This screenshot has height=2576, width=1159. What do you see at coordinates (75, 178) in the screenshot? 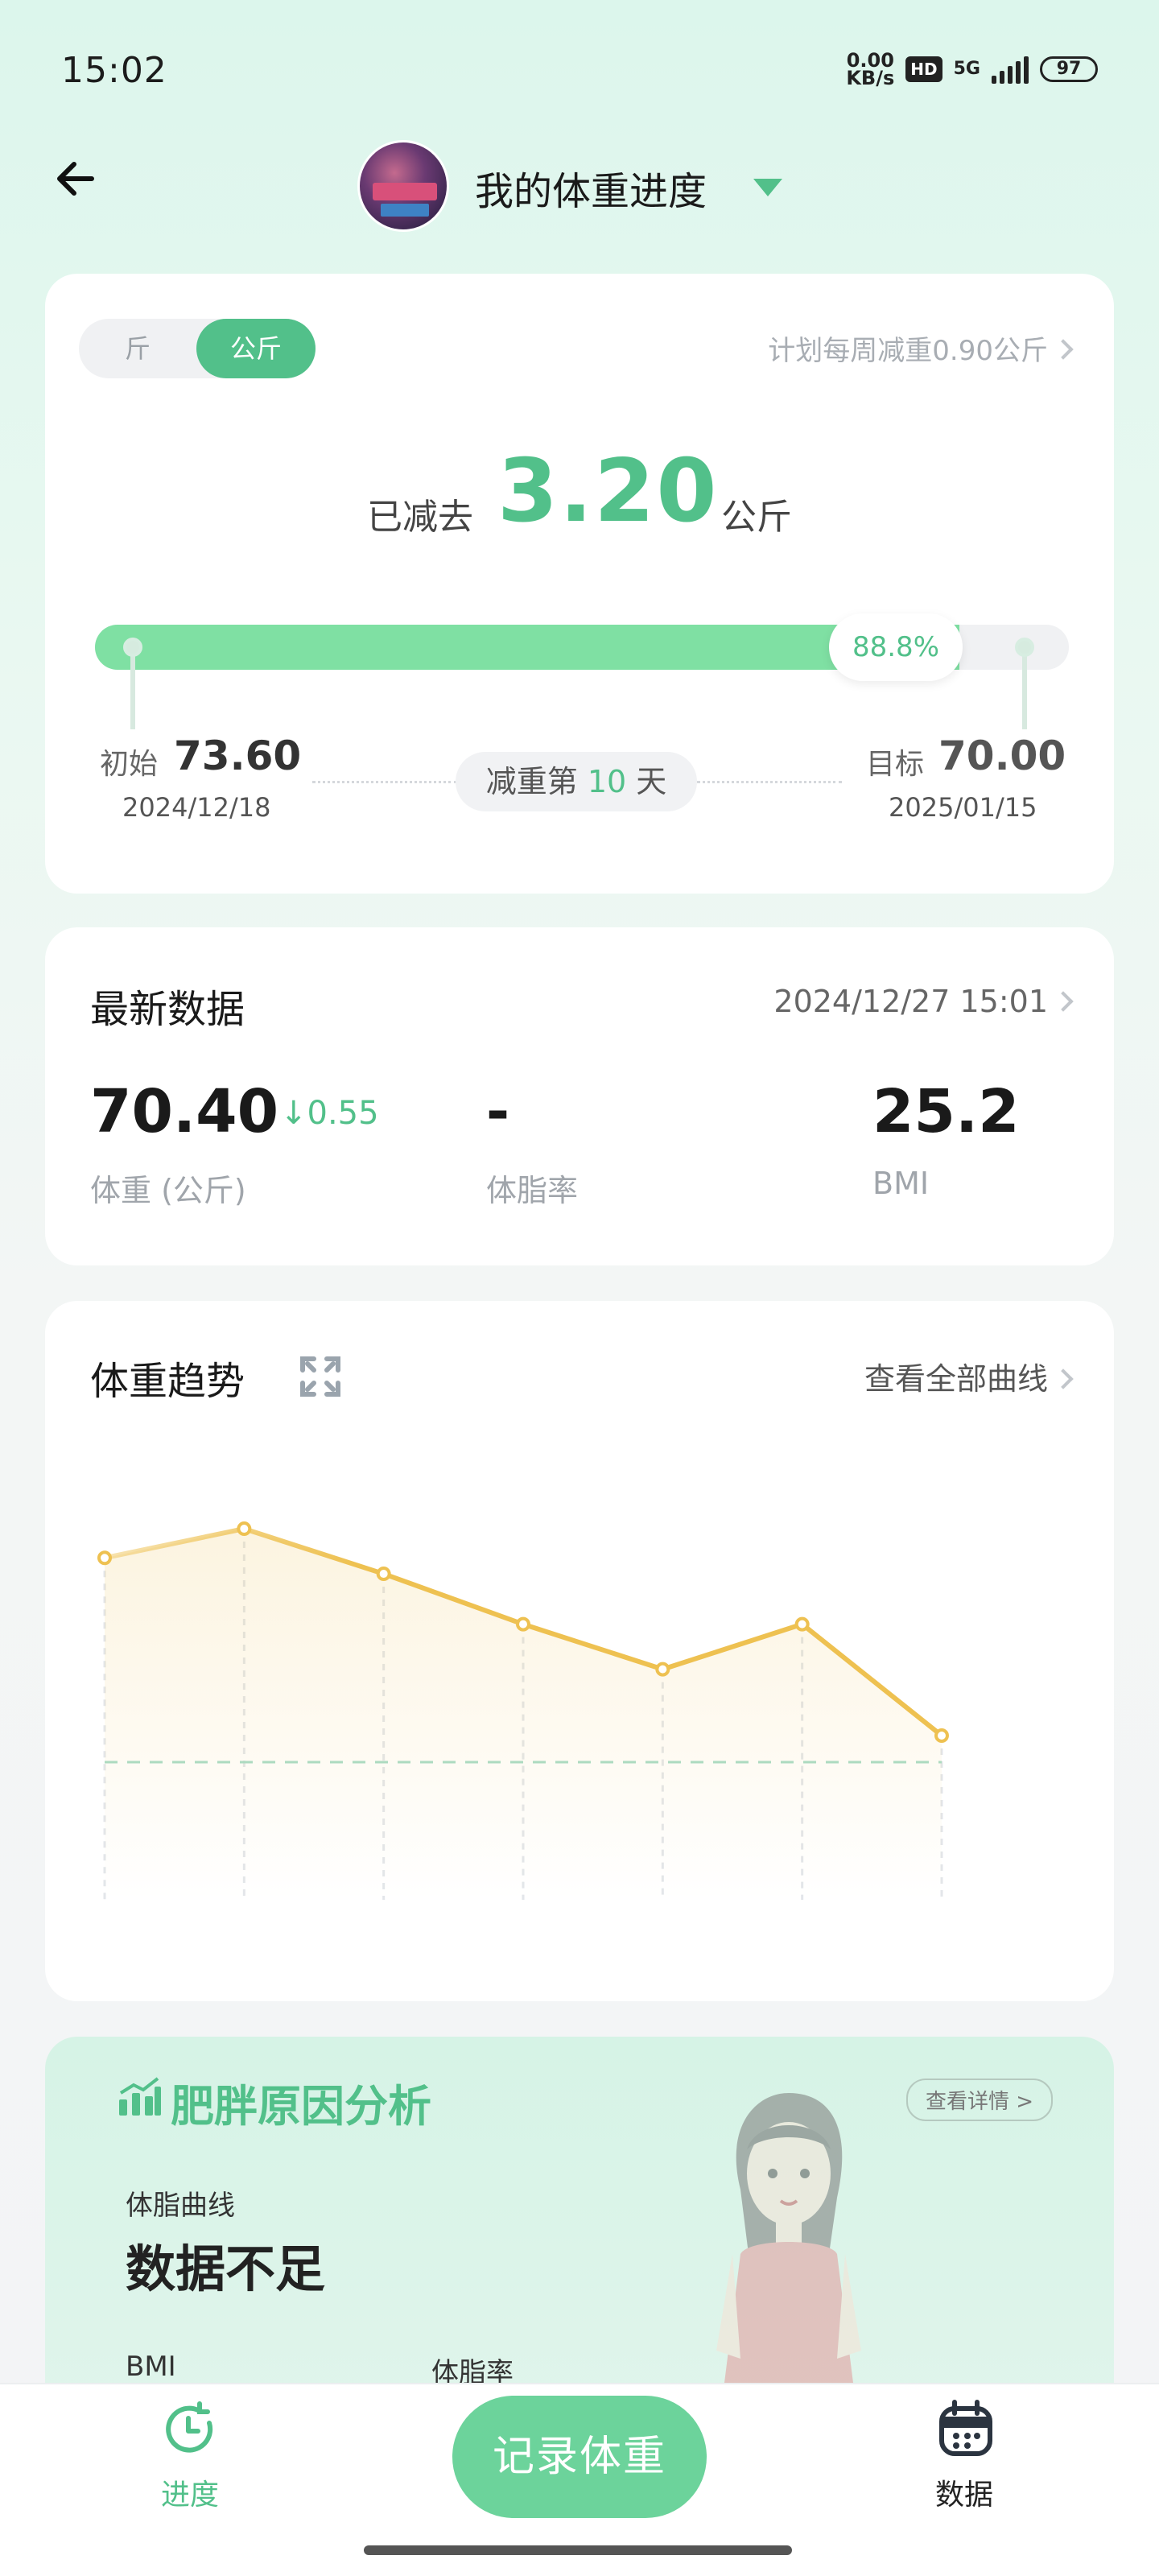
I see `back-arrow-icon` at bounding box center [75, 178].